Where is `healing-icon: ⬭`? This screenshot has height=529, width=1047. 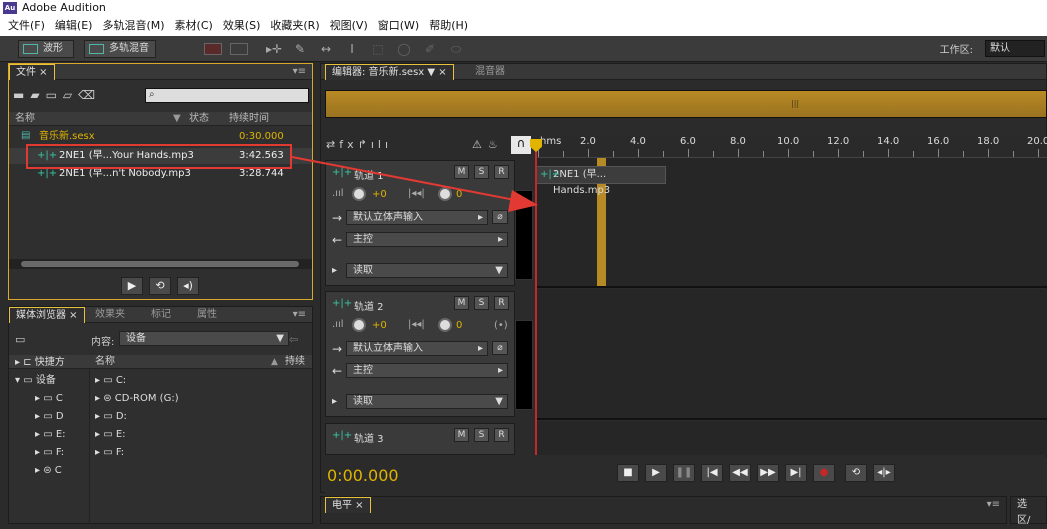
healing-icon: ⬭ is located at coordinates (456, 49).